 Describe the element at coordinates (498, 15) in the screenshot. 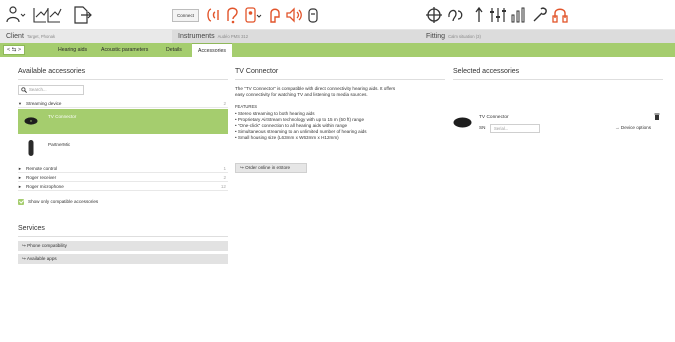

I see `fine-tuning-icon` at that location.